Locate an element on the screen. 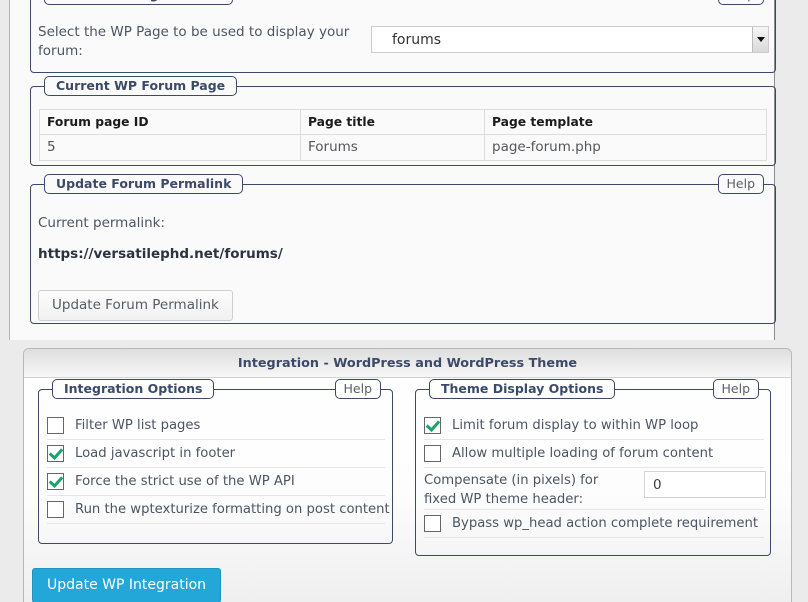 The width and height of the screenshot is (808, 602). cell-page-template: page-forum.php is located at coordinates (625, 147).